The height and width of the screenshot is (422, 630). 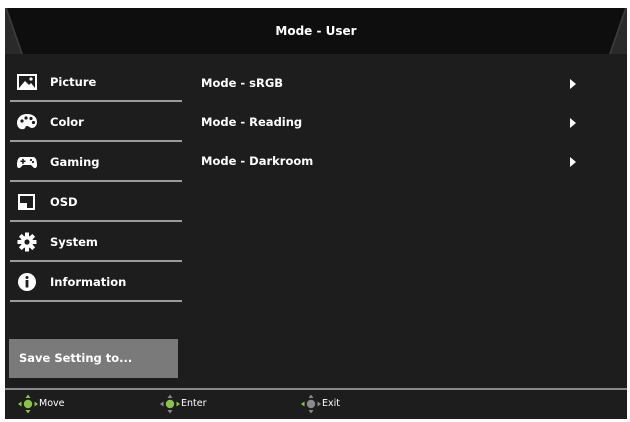 What do you see at coordinates (75, 162) in the screenshot?
I see `sidebar-item-label: Gaming` at bounding box center [75, 162].